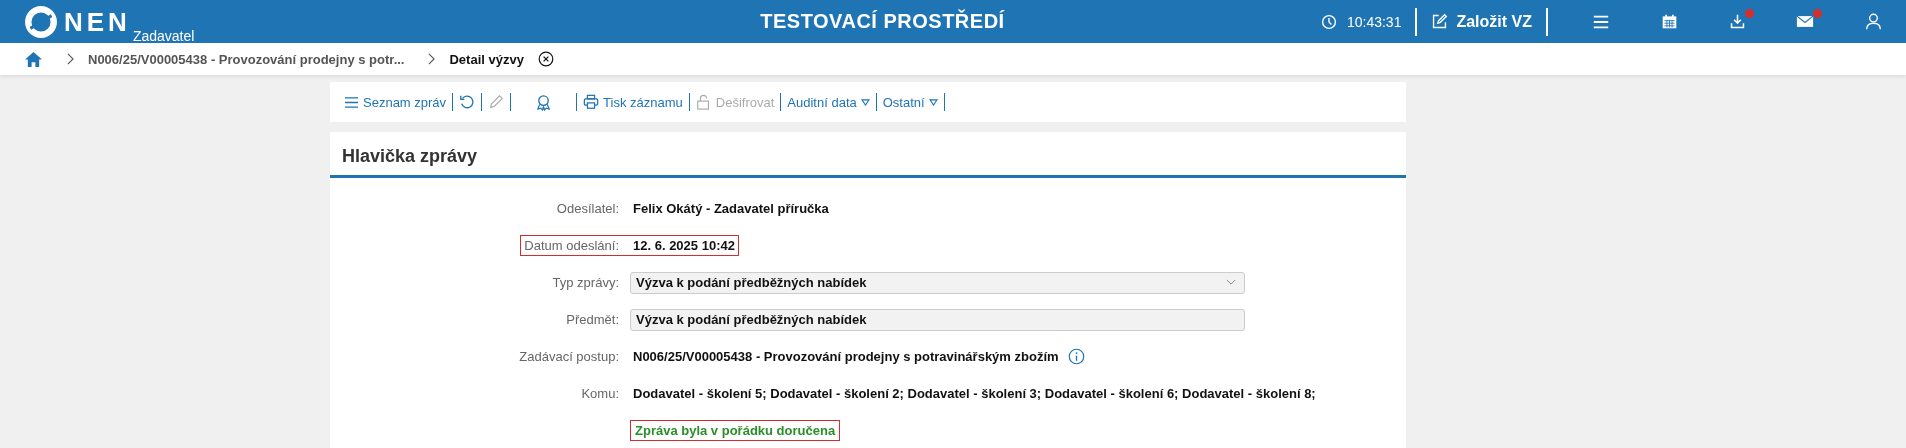 The height and width of the screenshot is (448, 1906). What do you see at coordinates (544, 102) in the screenshot?
I see `award-icon` at bounding box center [544, 102].